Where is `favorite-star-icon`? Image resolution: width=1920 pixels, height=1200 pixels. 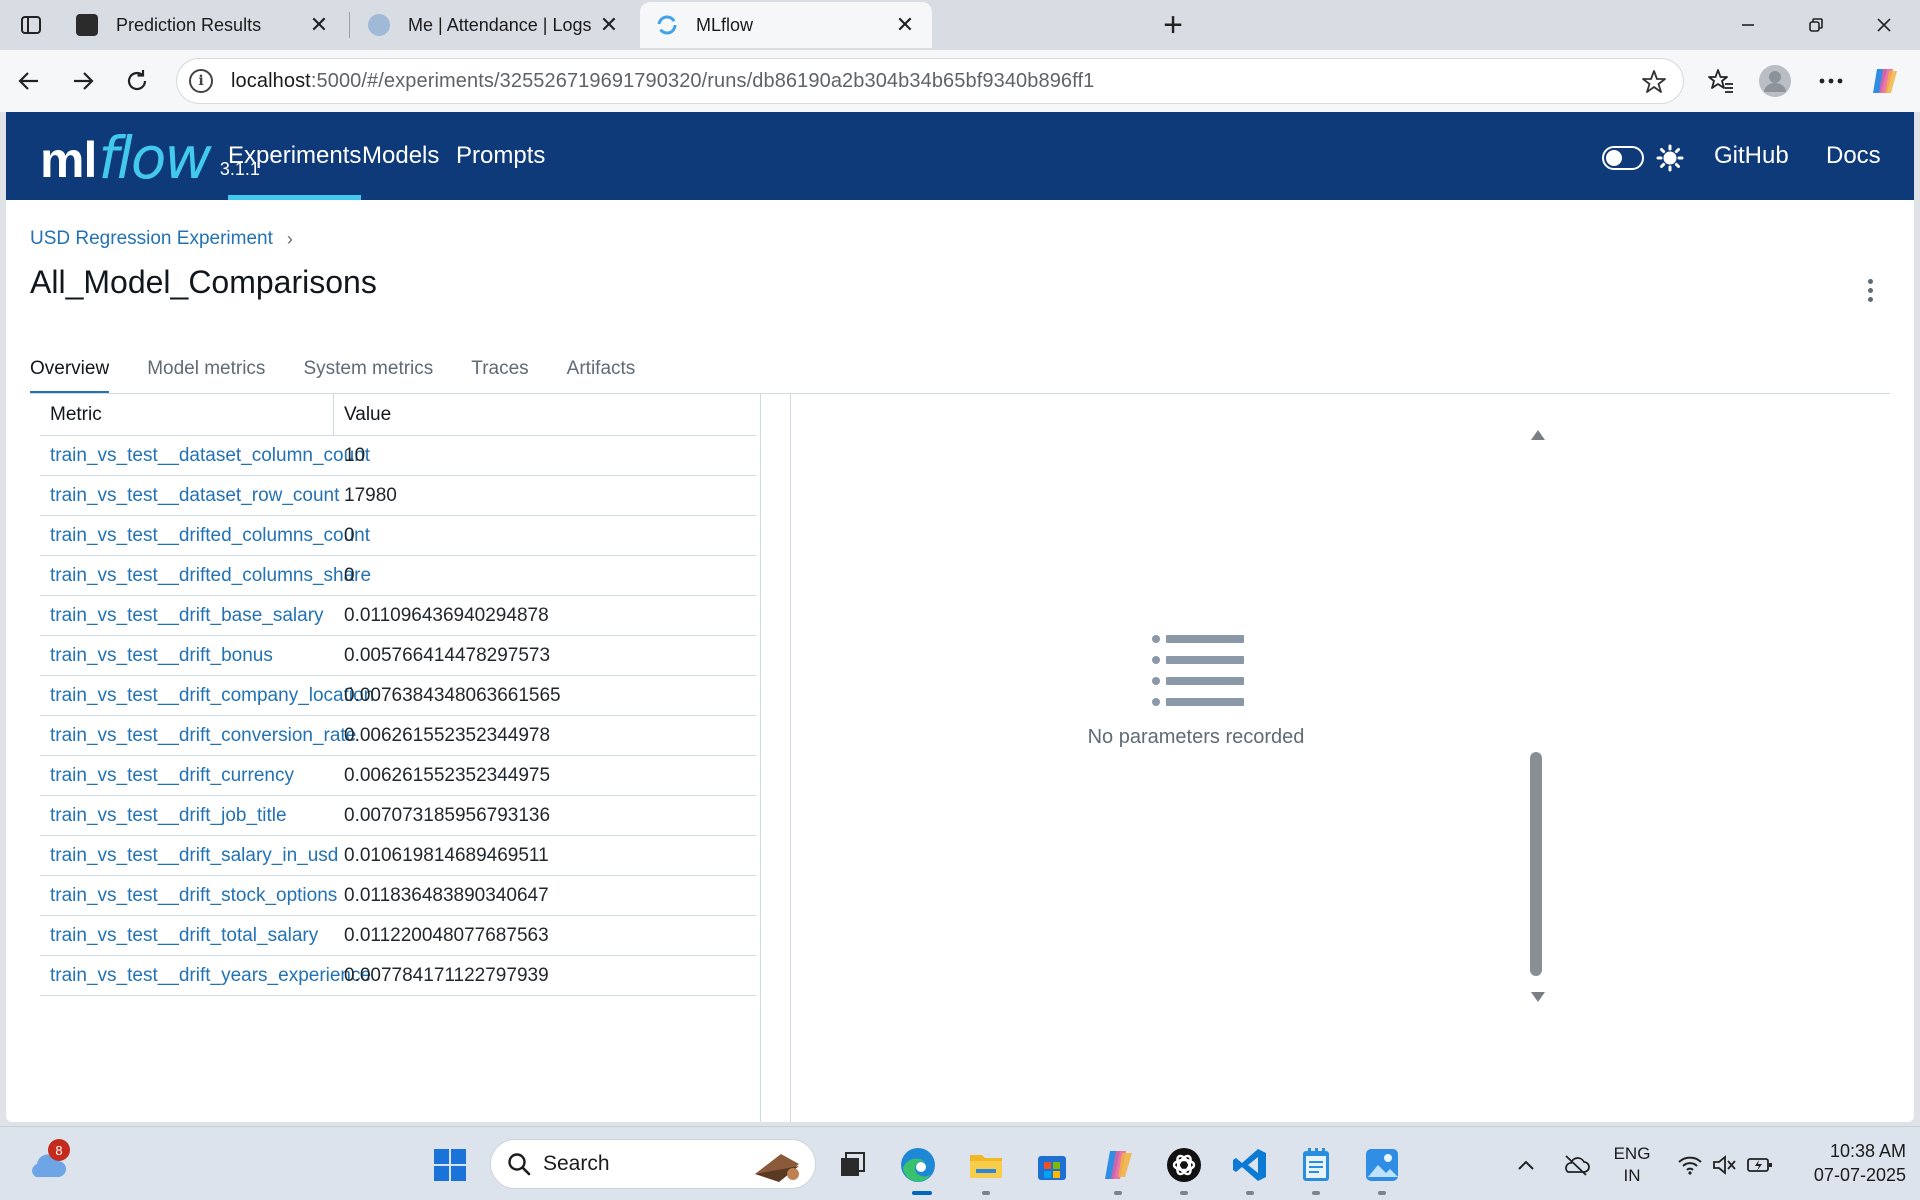
favorite-star-icon is located at coordinates (1654, 82).